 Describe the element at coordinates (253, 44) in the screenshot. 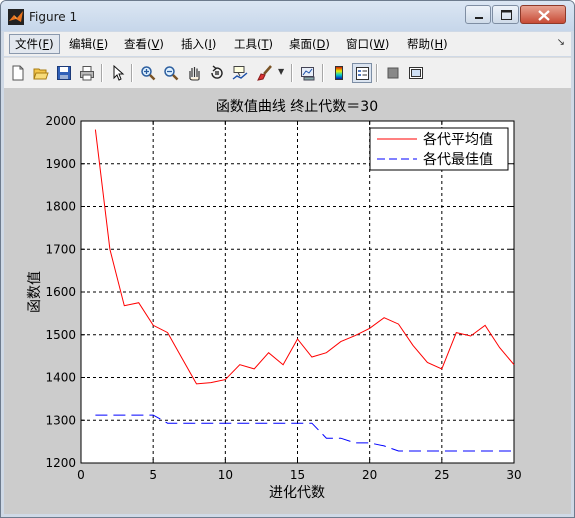

I see `menu-tools: 工具(T)` at that location.